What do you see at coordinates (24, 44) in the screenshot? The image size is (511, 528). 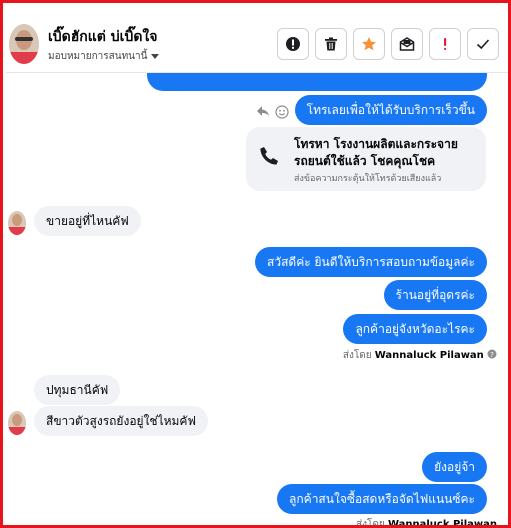 I see `contact-avatar` at bounding box center [24, 44].